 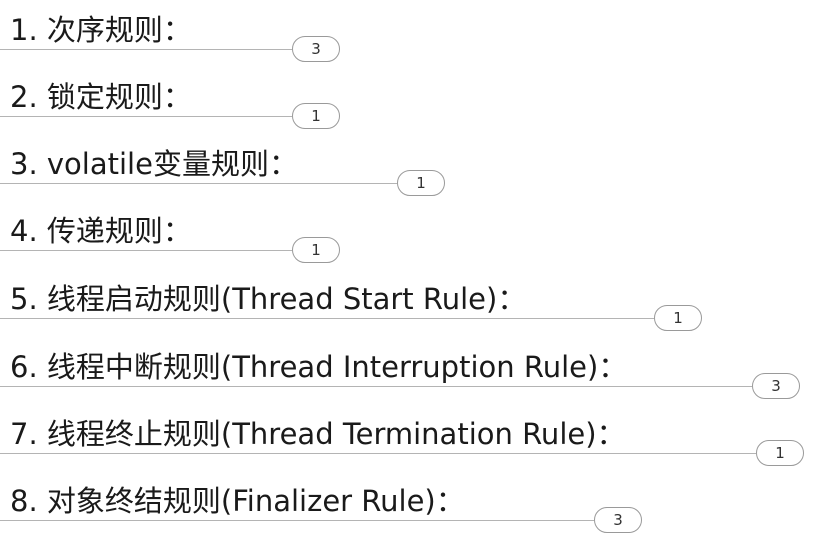 I want to click on branch-volatile-rule: 3. volatile变量规则： 1, so click(x=225, y=177).